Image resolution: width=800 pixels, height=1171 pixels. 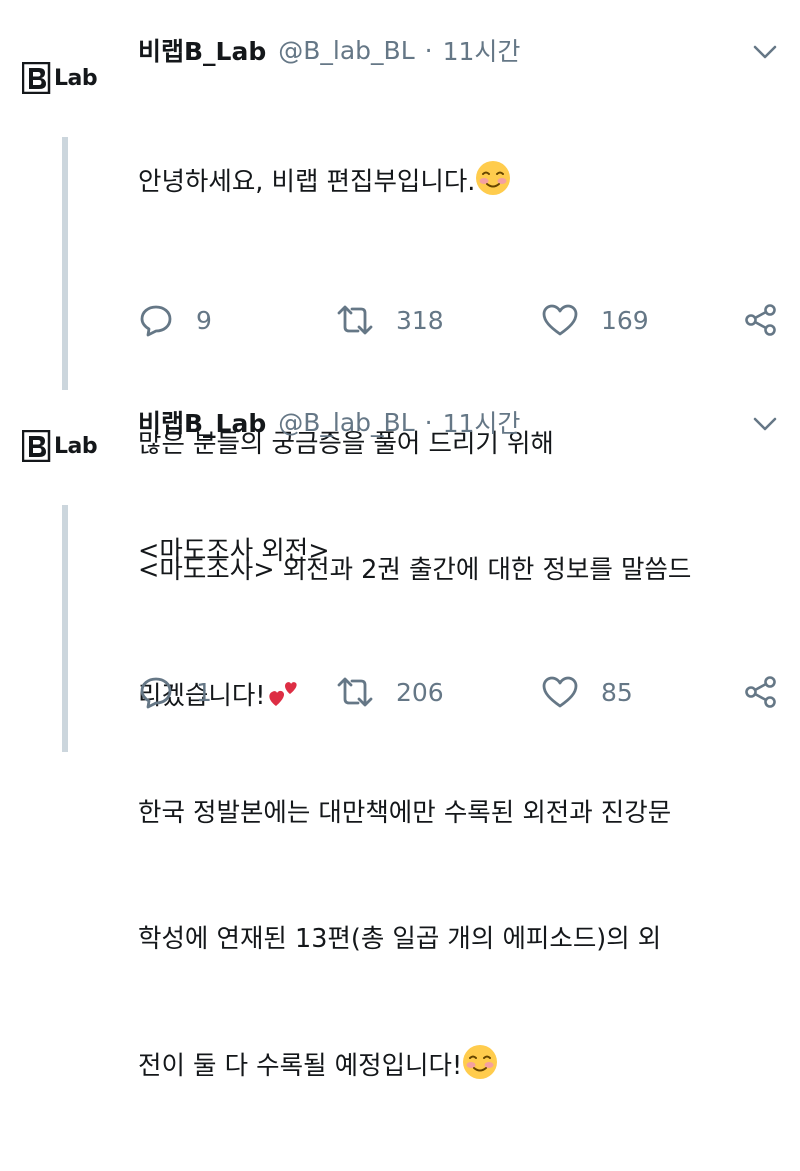 What do you see at coordinates (400, 939) in the screenshot?
I see `tweet-line: 학성에 연재된 13편(총 일곱 개의 에피소드)의 외` at bounding box center [400, 939].